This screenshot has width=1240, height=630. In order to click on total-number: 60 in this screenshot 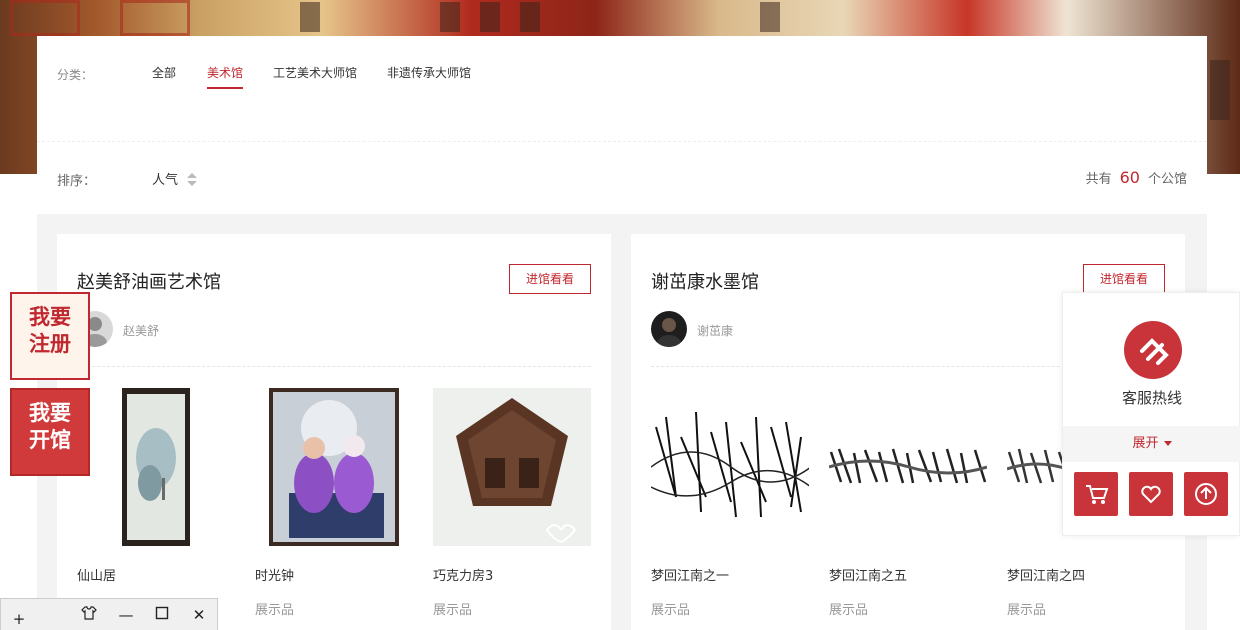, I will do `click(1129, 177)`.